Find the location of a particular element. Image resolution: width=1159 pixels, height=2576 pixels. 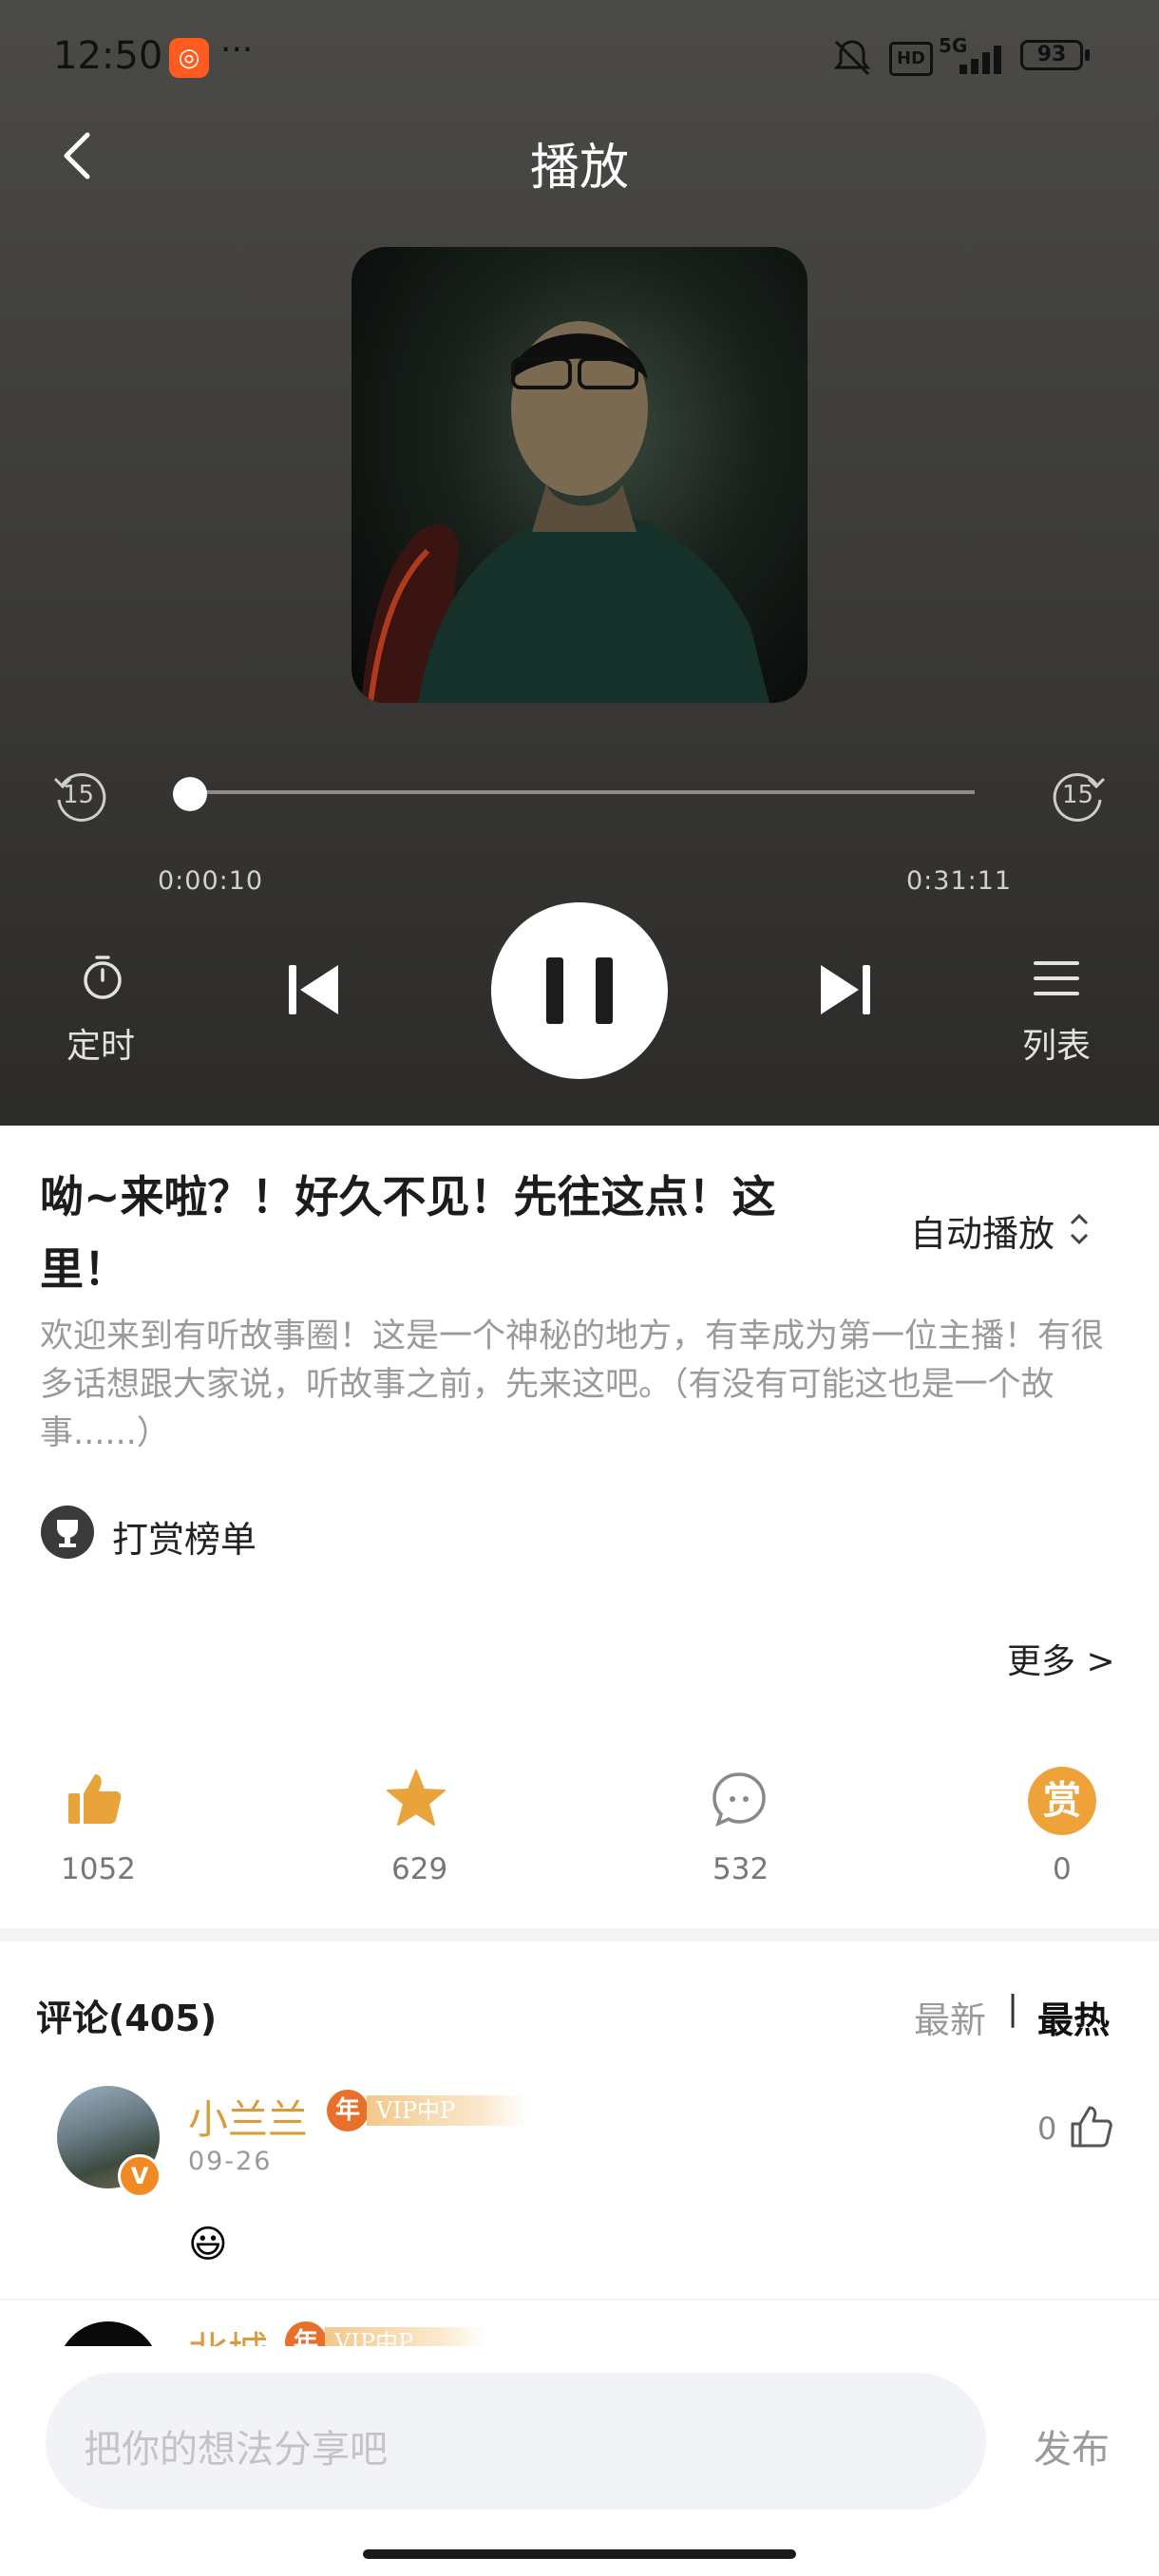

cover-art is located at coordinates (580, 475).